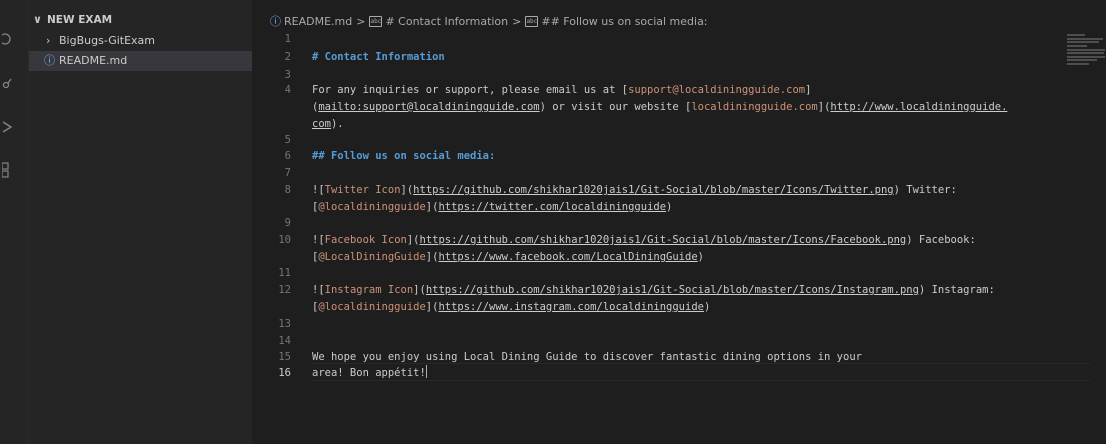 Image resolution: width=1106 pixels, height=444 pixels. I want to click on code-line-heading-2: ## Follow us on social media:, so click(403, 156).